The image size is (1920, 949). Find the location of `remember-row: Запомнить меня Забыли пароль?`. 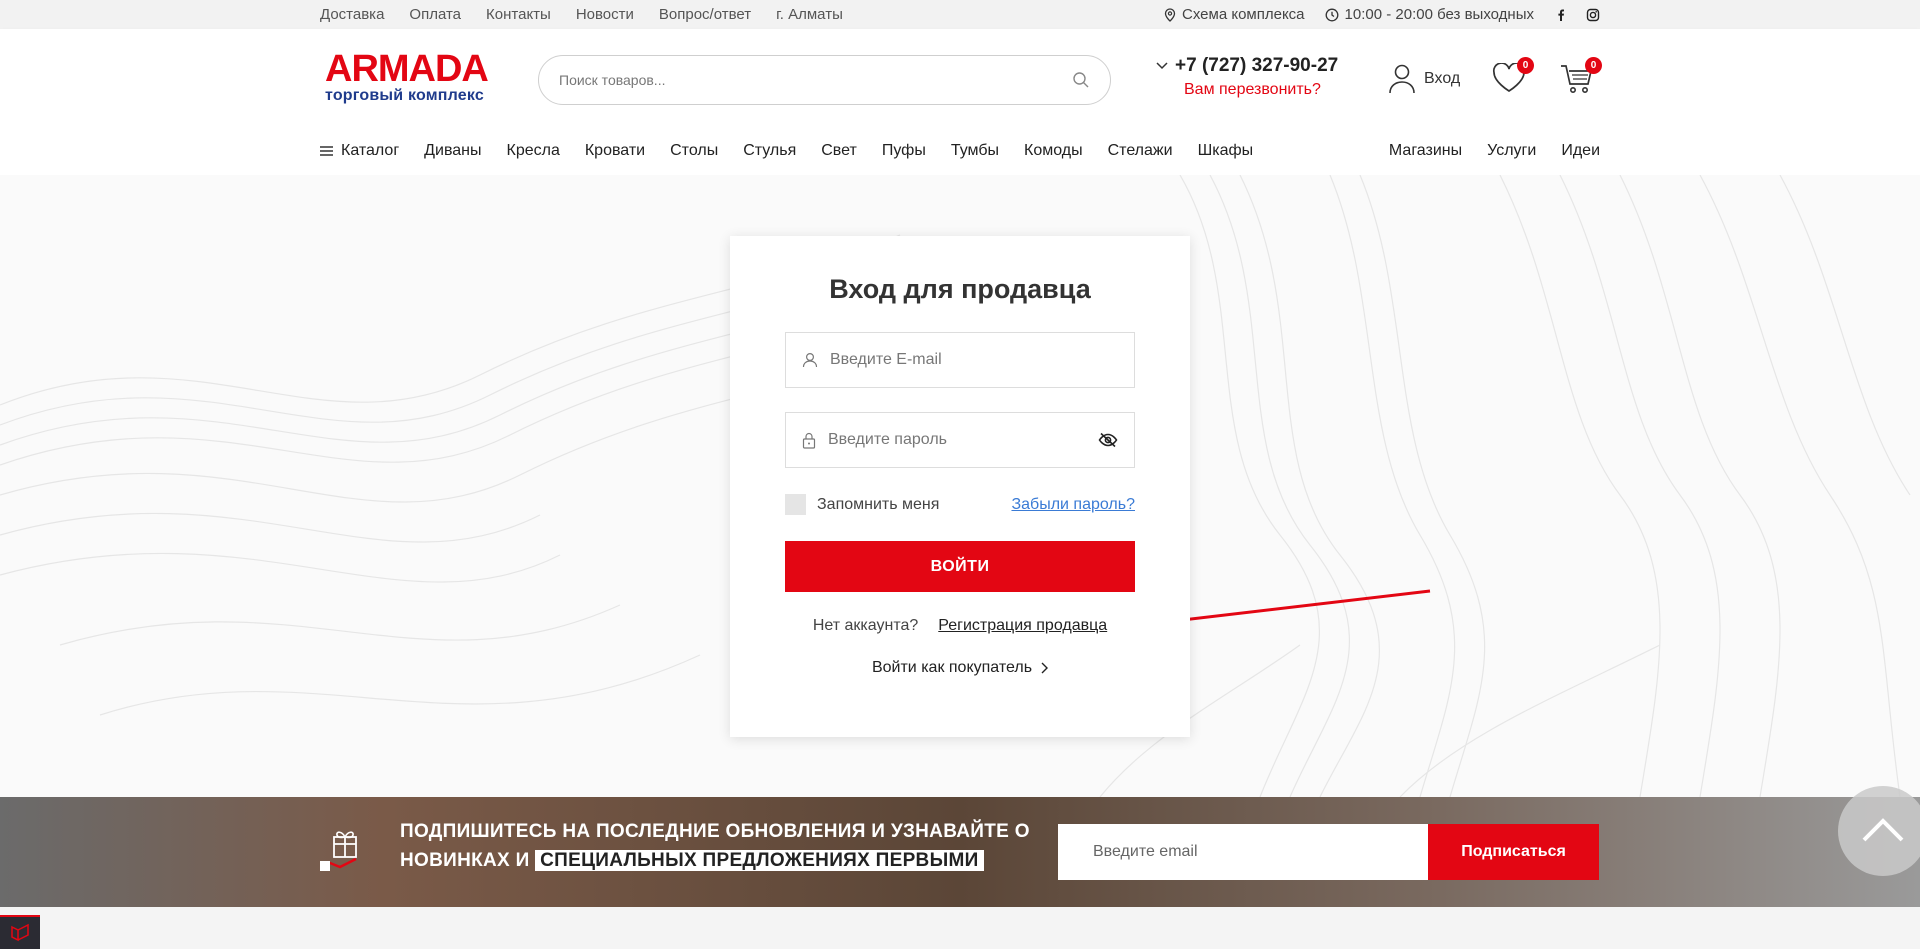

remember-row: Запомнить меня Забыли пароль? is located at coordinates (960, 504).